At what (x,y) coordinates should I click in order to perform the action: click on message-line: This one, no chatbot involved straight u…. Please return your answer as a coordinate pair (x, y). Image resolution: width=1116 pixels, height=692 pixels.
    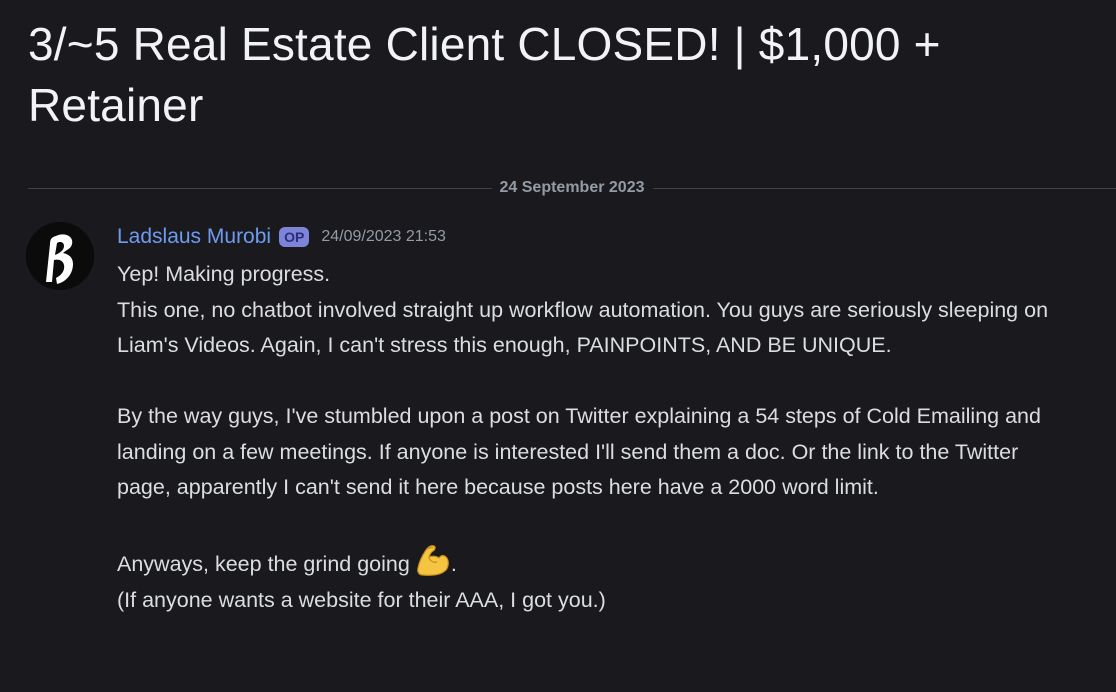
    Looking at the image, I should click on (583, 327).